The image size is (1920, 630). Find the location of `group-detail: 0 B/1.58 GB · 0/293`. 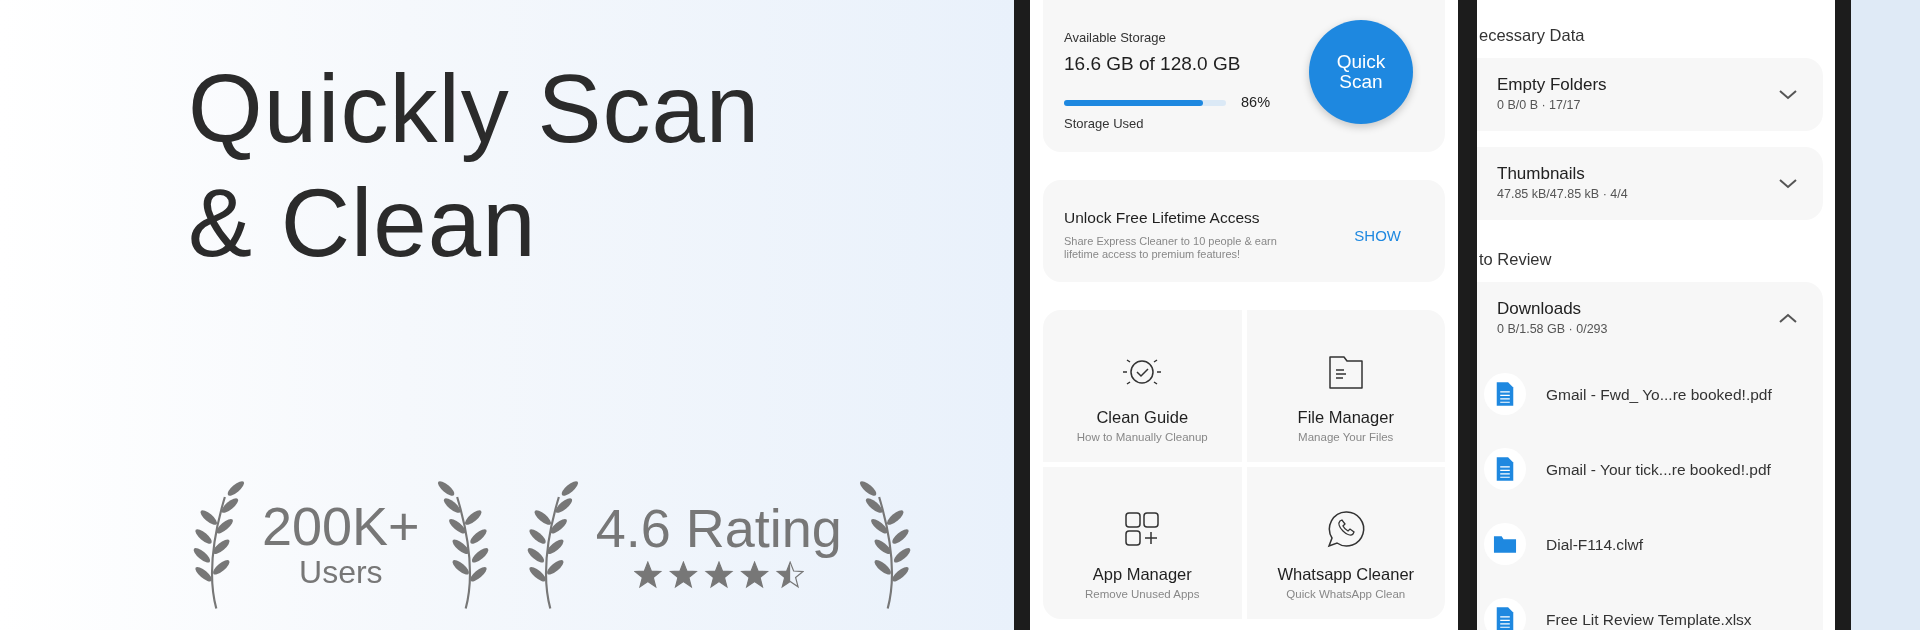

group-detail: 0 B/1.58 GB · 0/293 is located at coordinates (1552, 330).